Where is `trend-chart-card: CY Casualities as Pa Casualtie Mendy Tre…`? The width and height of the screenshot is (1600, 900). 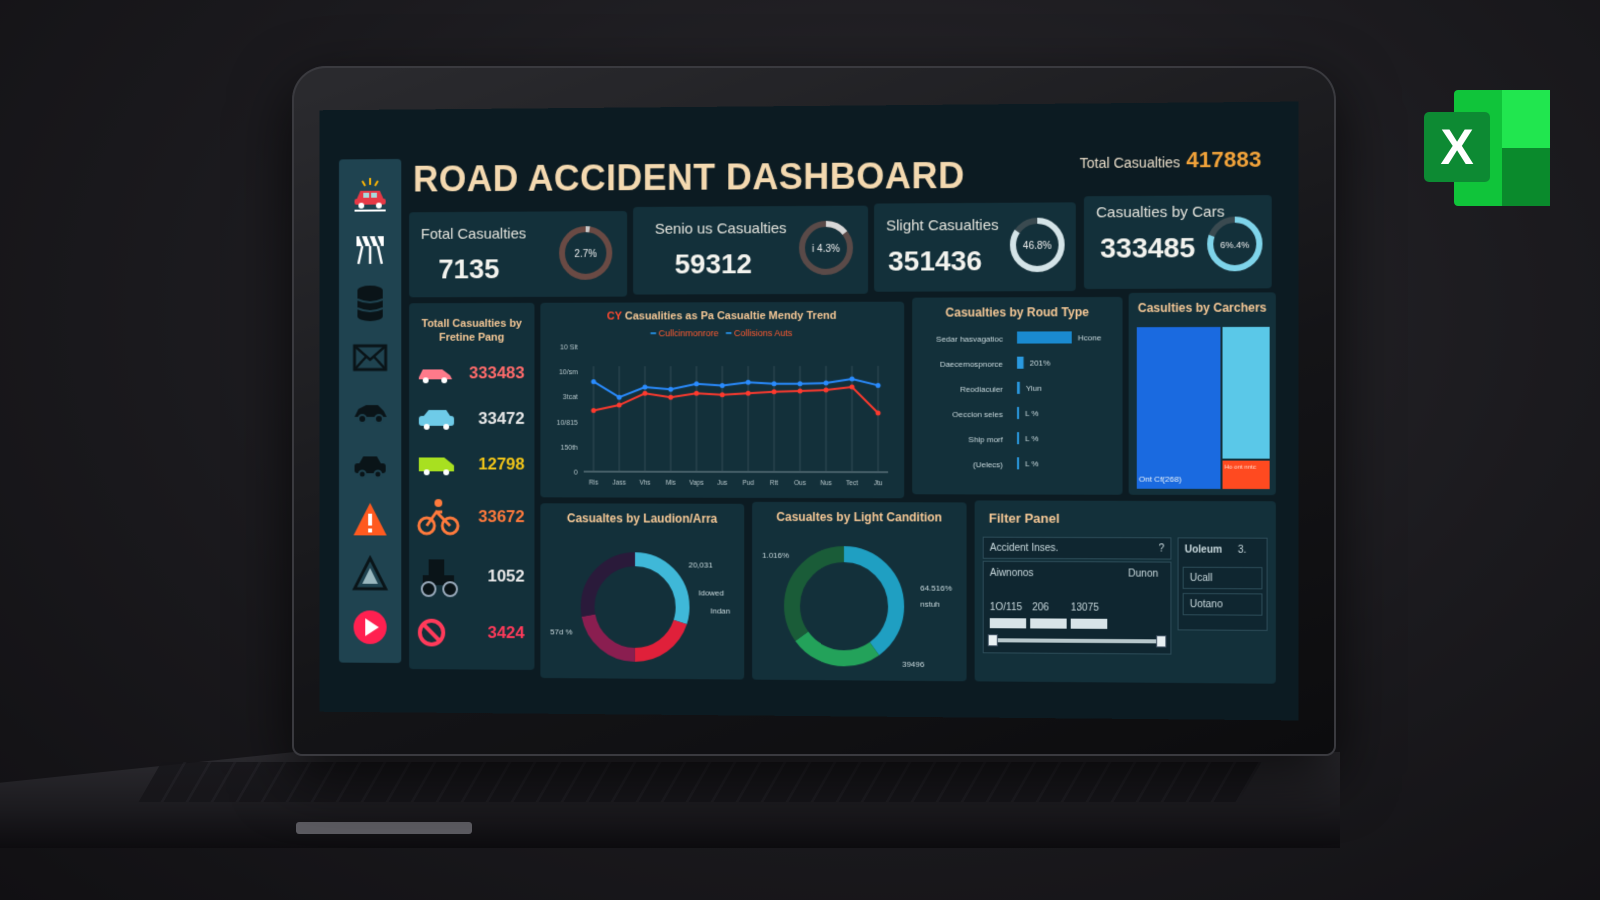 trend-chart-card: CY Casualities as Pa Casualtie Mendy Tre… is located at coordinates (722, 400).